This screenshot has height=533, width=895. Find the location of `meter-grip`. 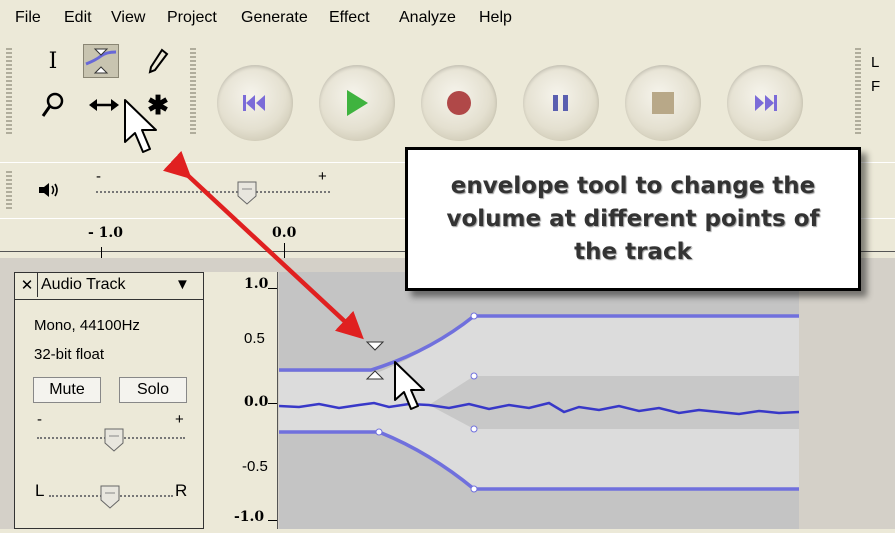

meter-grip is located at coordinates (858, 92).